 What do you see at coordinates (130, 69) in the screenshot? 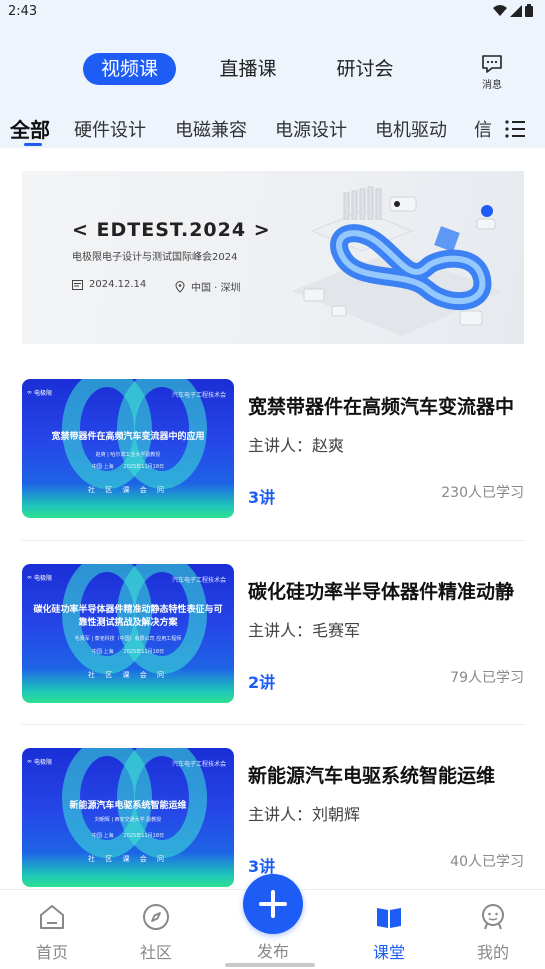
I see `tab-video-course: 视频课` at bounding box center [130, 69].